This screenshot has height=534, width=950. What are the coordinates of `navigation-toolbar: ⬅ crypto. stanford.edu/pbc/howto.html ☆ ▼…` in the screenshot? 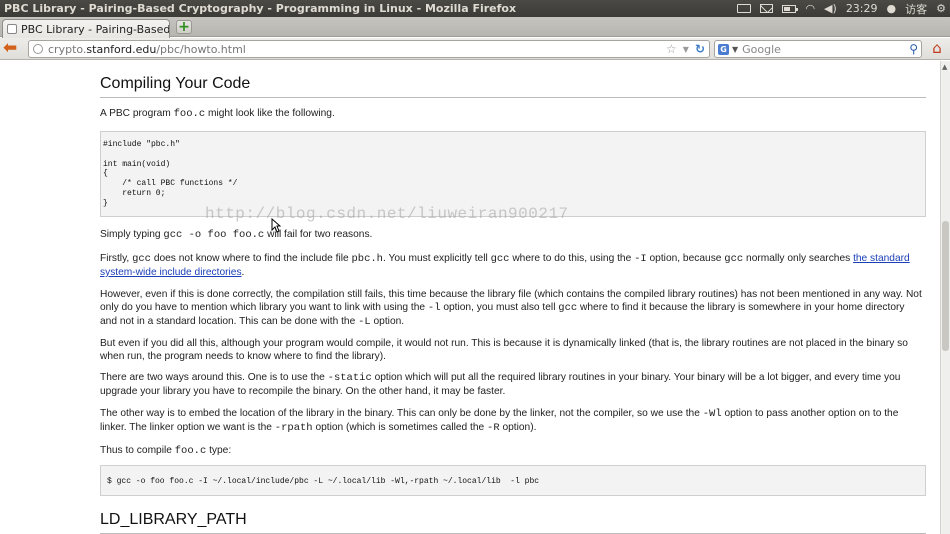 It's located at (475, 49).